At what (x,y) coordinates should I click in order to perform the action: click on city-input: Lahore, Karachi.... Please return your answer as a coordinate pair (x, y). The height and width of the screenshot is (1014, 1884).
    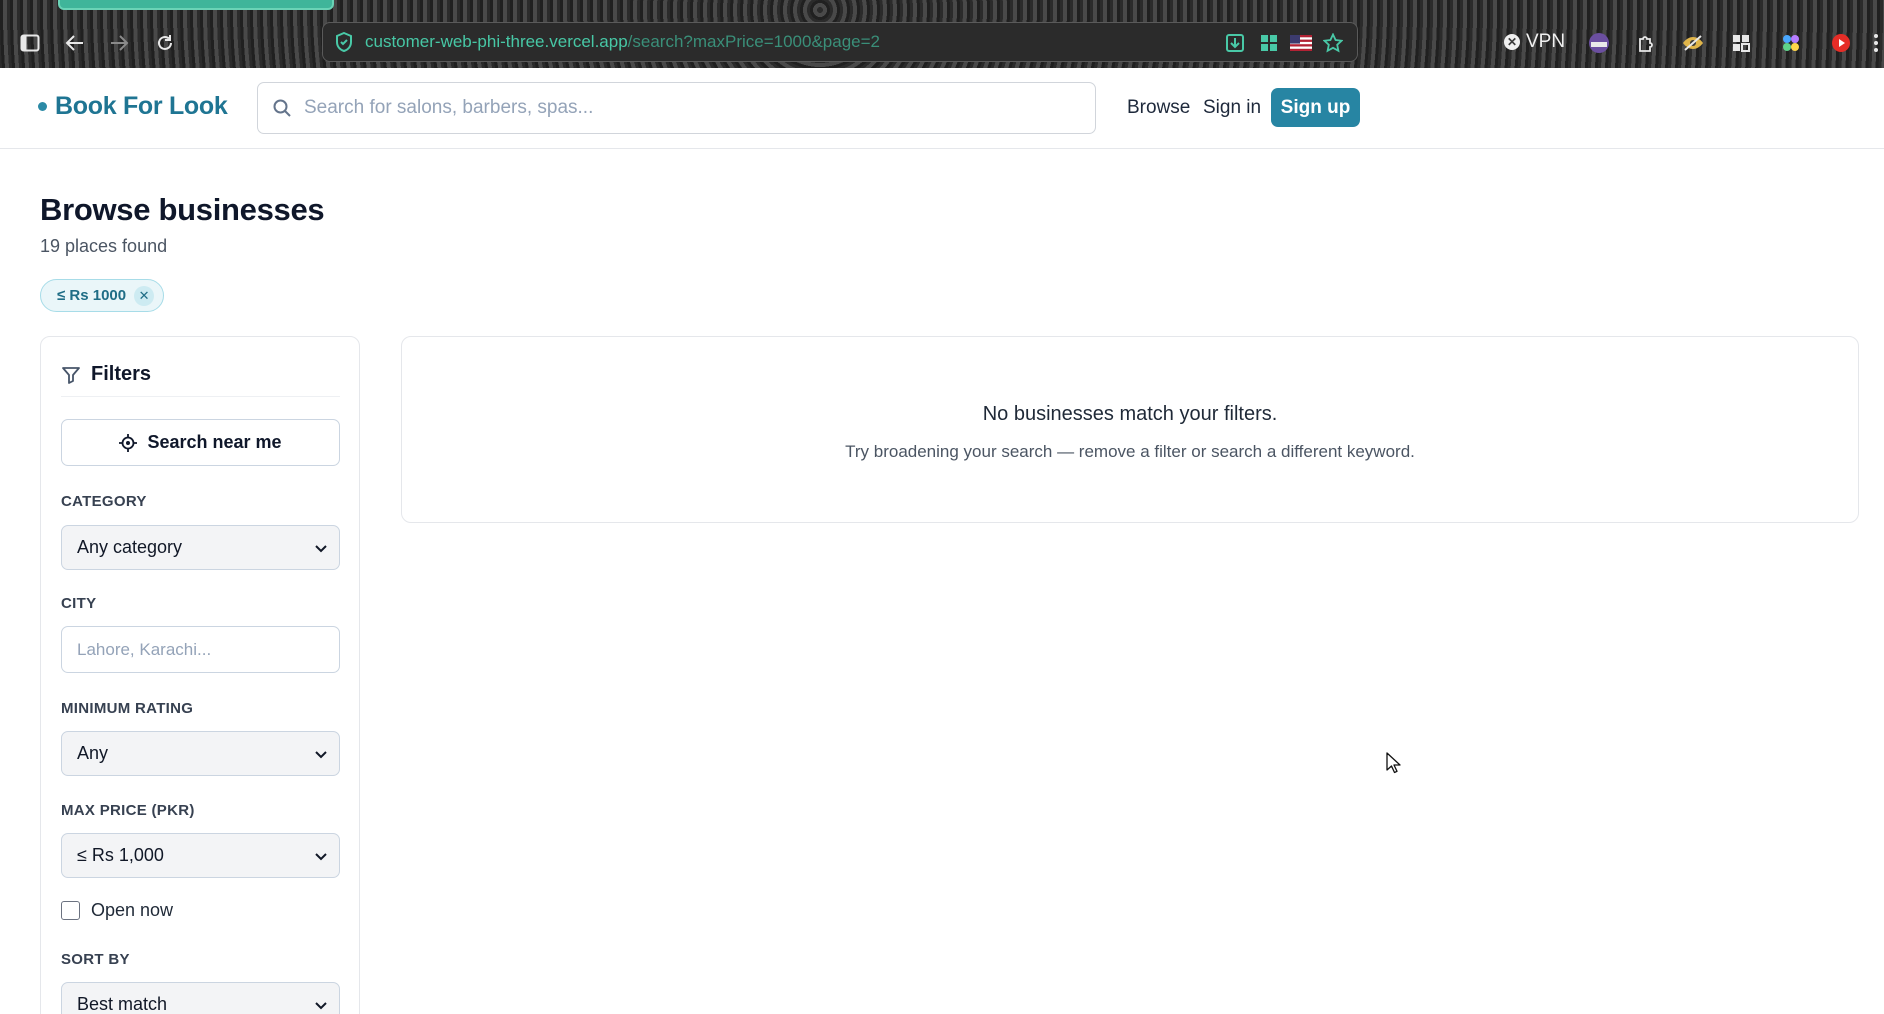
    Looking at the image, I should click on (200, 649).